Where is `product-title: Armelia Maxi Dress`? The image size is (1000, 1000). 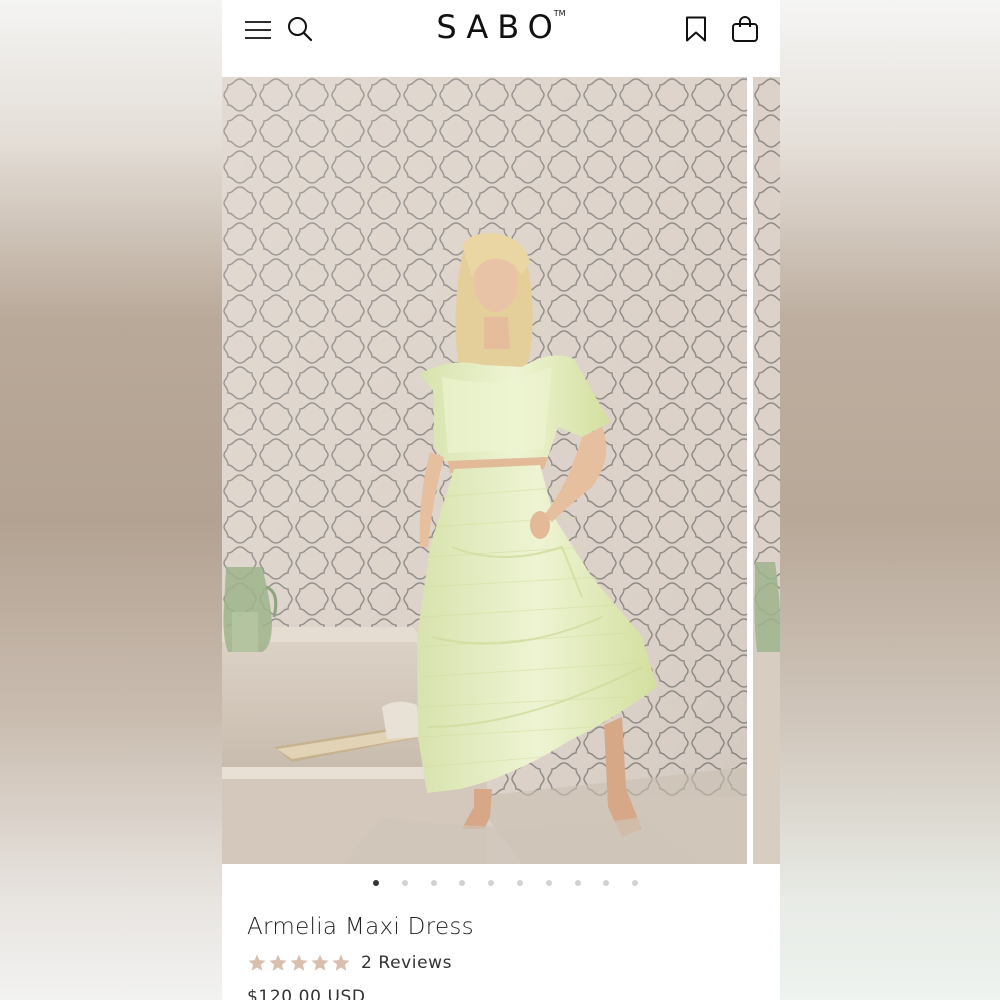 product-title: Armelia Maxi Dress is located at coordinates (360, 927).